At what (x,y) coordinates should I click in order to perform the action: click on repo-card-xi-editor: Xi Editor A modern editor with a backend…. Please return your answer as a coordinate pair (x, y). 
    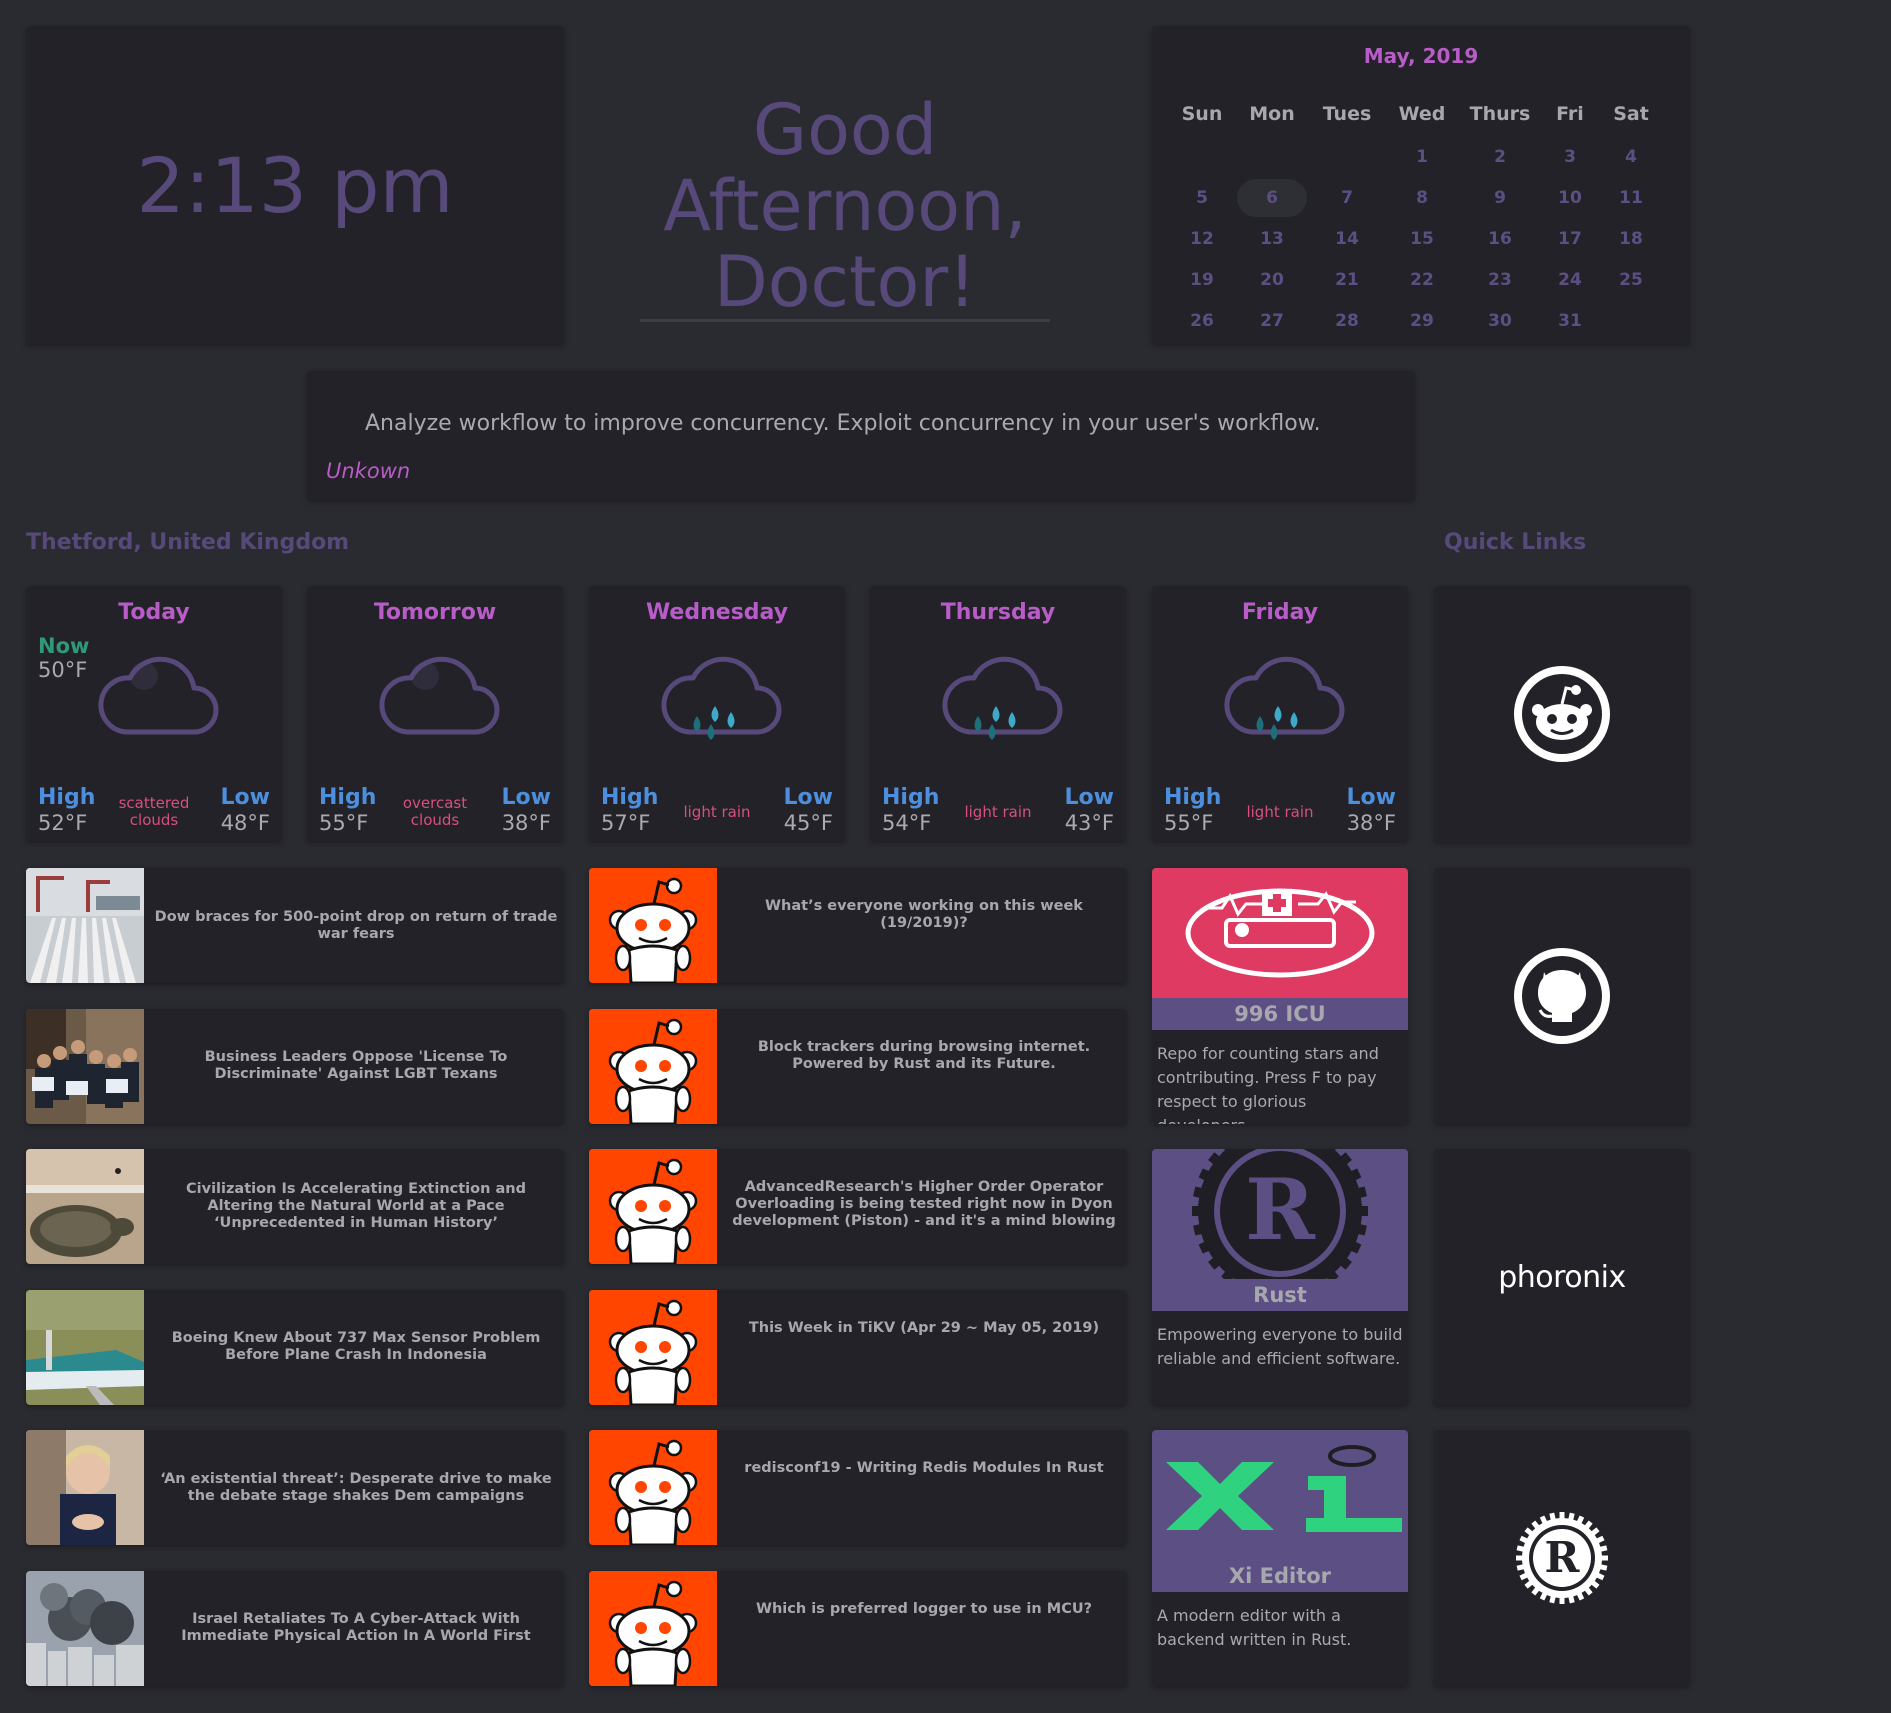
    Looking at the image, I should click on (1280, 1558).